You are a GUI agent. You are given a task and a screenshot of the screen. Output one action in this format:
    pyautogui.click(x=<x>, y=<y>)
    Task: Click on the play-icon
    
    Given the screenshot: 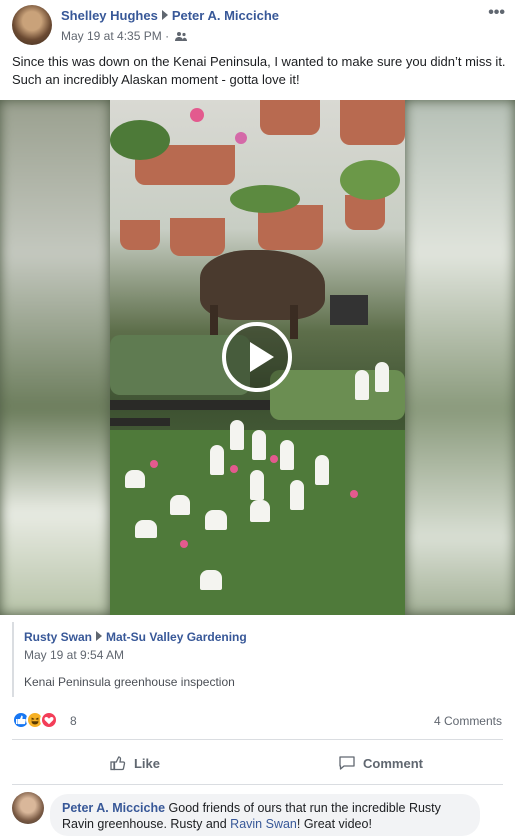 What is the action you would take?
    pyautogui.click(x=262, y=357)
    